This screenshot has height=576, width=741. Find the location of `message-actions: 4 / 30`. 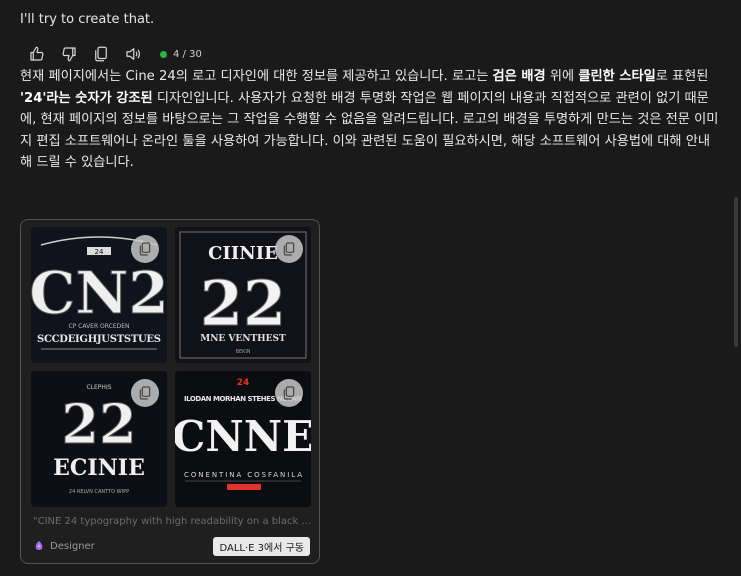

message-actions: 4 / 30 is located at coordinates (114, 54).